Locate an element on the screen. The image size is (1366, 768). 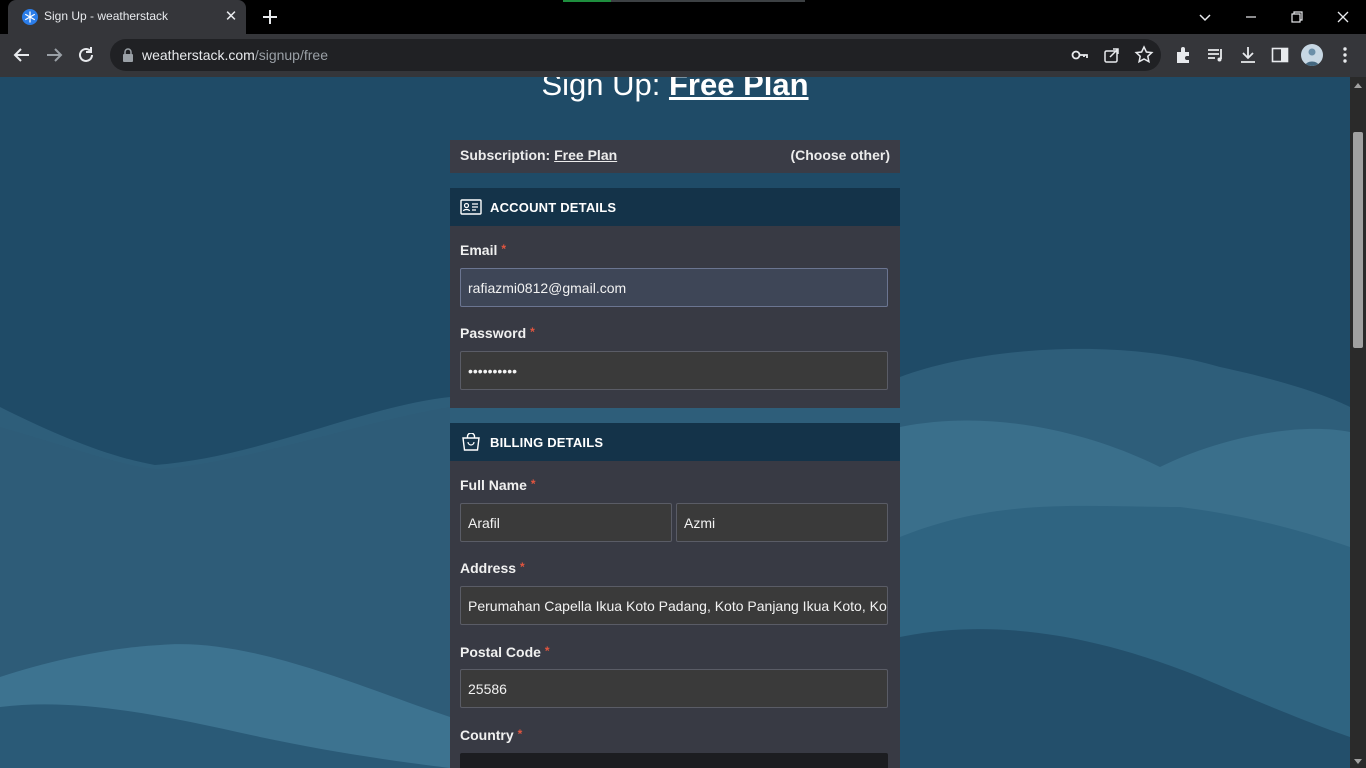
postal-code-label: Postal Code * is located at coordinates (505, 652).